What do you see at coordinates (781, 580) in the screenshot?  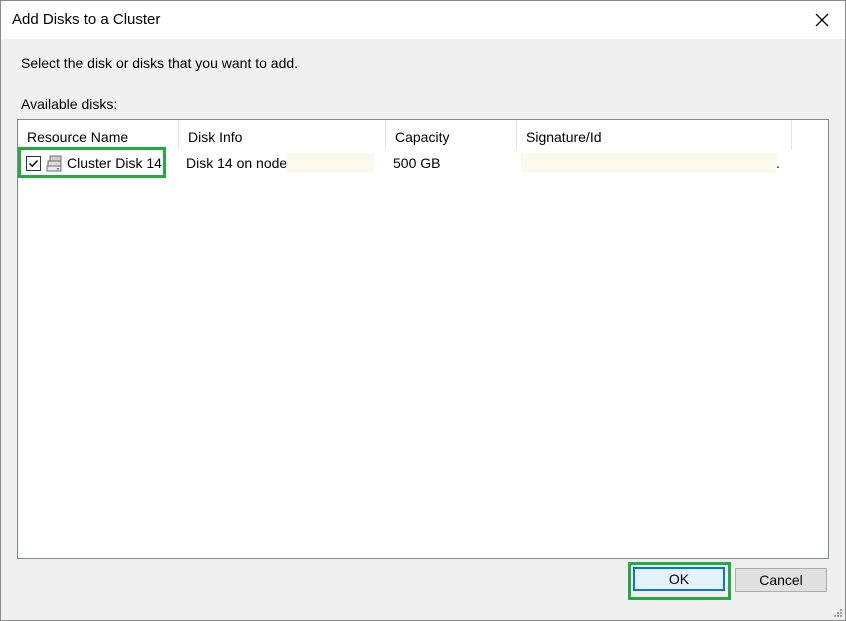 I see `cancel-button: Cancel` at bounding box center [781, 580].